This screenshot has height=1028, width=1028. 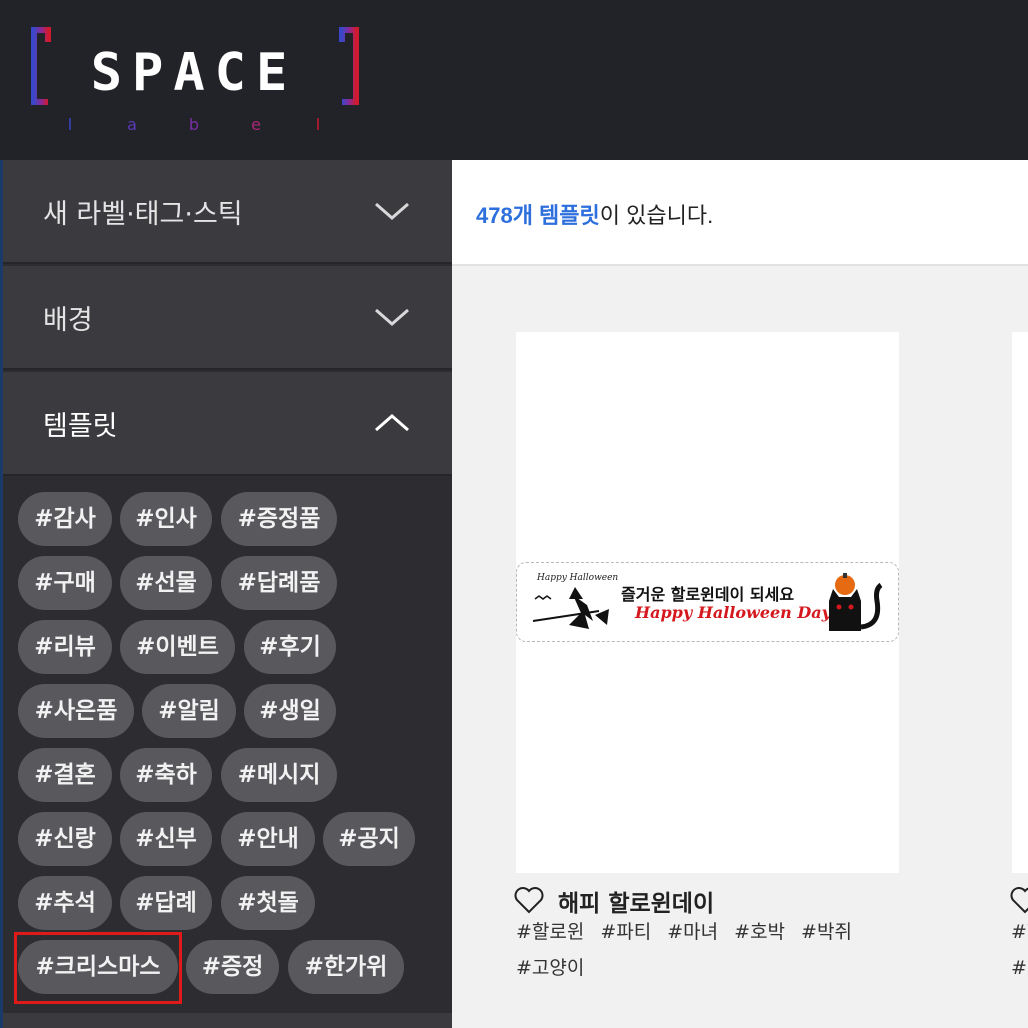 I want to click on accordion-template: 템플릿, so click(x=227, y=424).